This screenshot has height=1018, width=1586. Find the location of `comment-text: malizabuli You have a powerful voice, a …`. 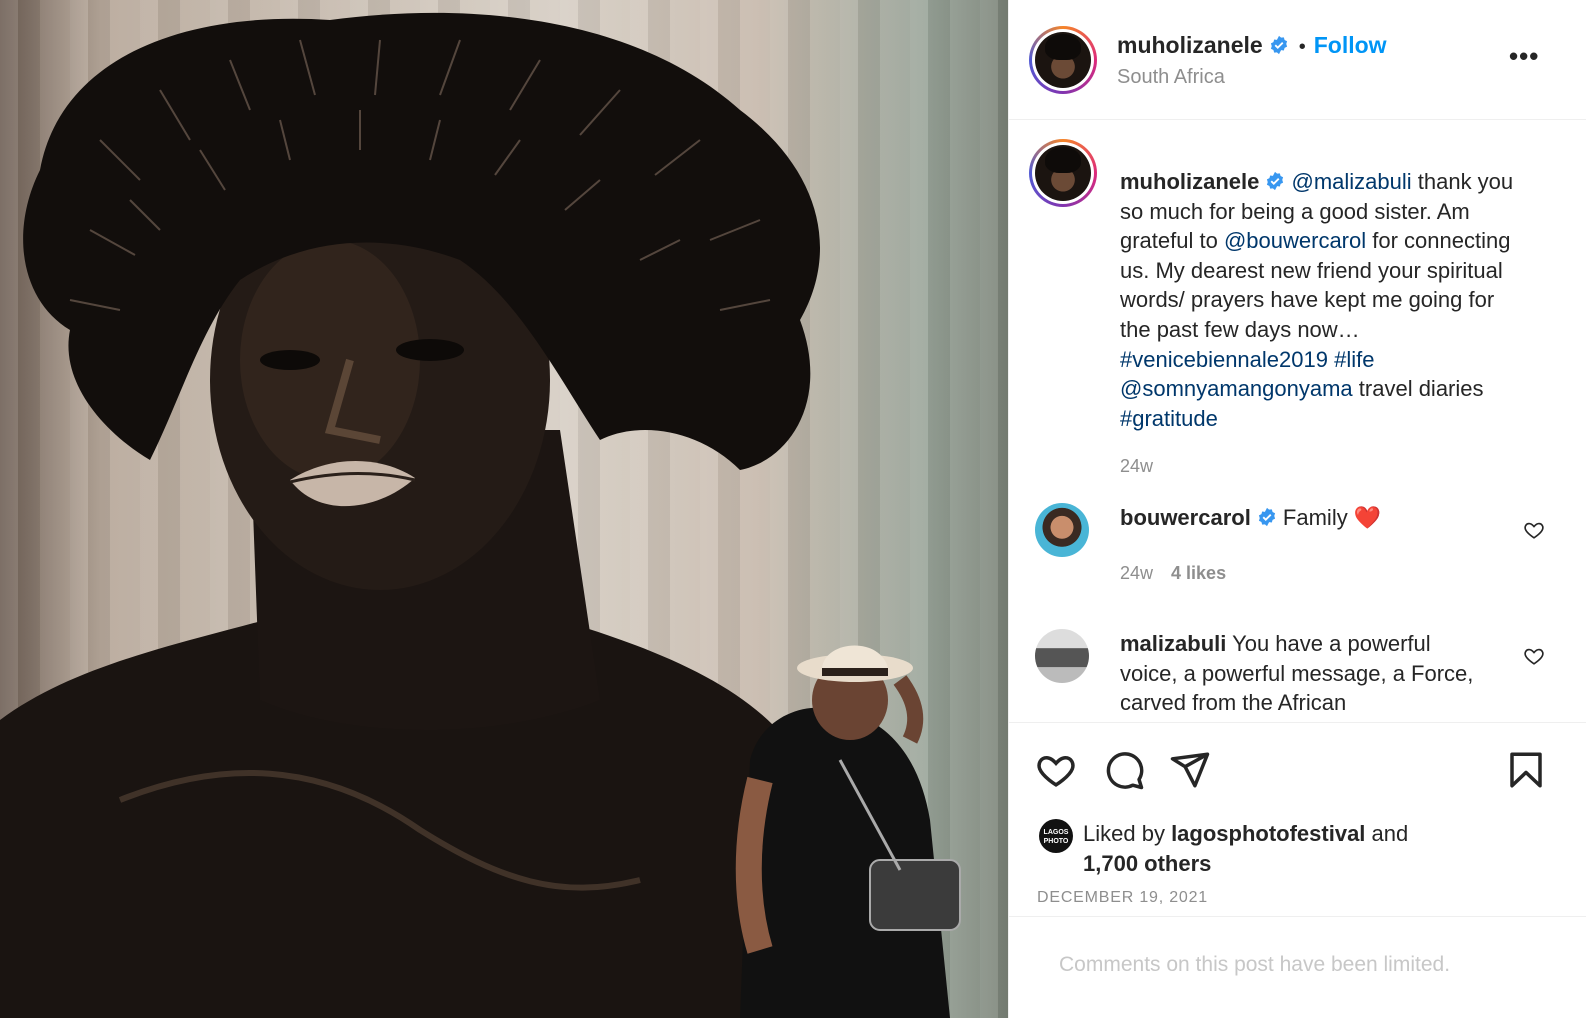

comment-text: malizabuli You have a powerful voice, a … is located at coordinates (1305, 673).